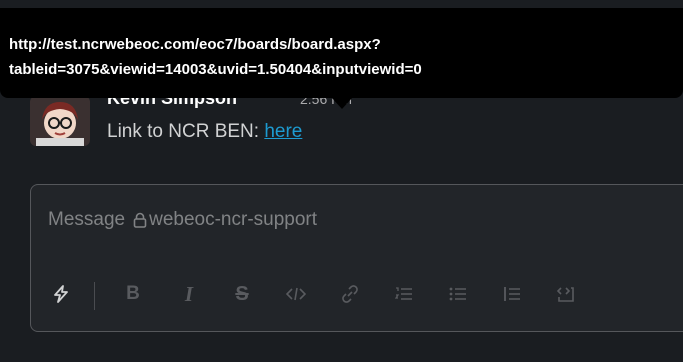 This screenshot has height=362, width=683. Describe the element at coordinates (283, 131) in the screenshot. I see `message-link: here` at that location.